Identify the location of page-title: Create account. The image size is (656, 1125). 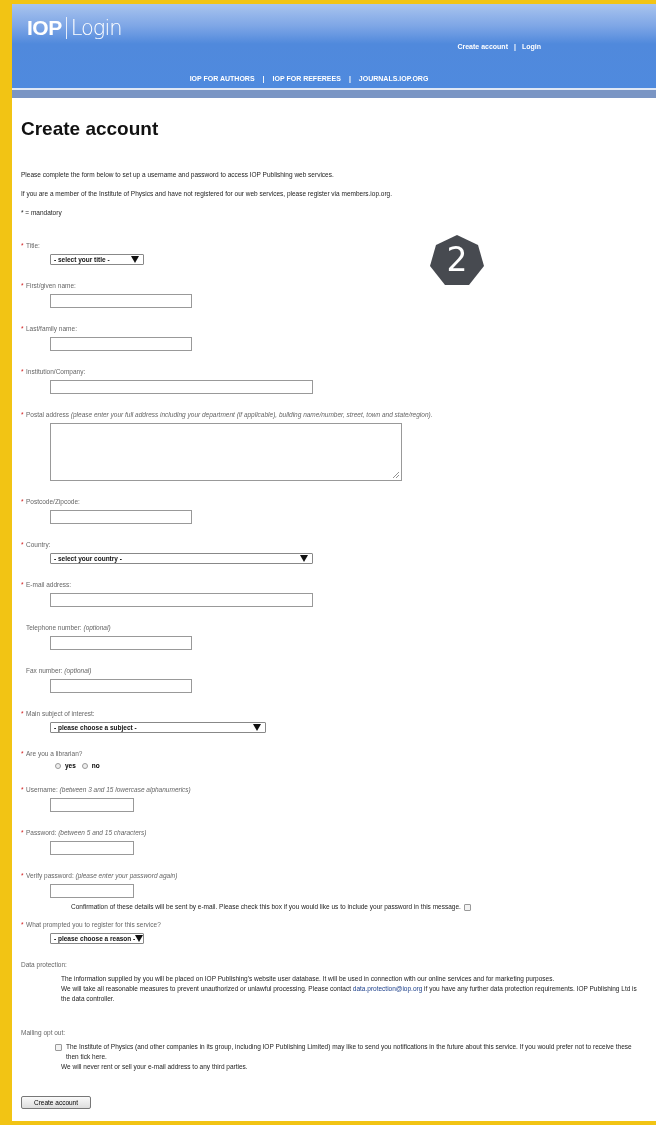
(90, 129).